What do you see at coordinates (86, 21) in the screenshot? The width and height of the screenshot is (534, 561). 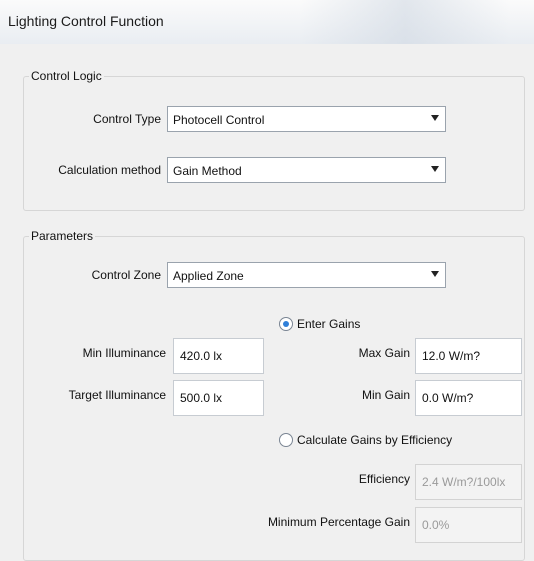 I see `window-title: Lighting Control Function` at bounding box center [86, 21].